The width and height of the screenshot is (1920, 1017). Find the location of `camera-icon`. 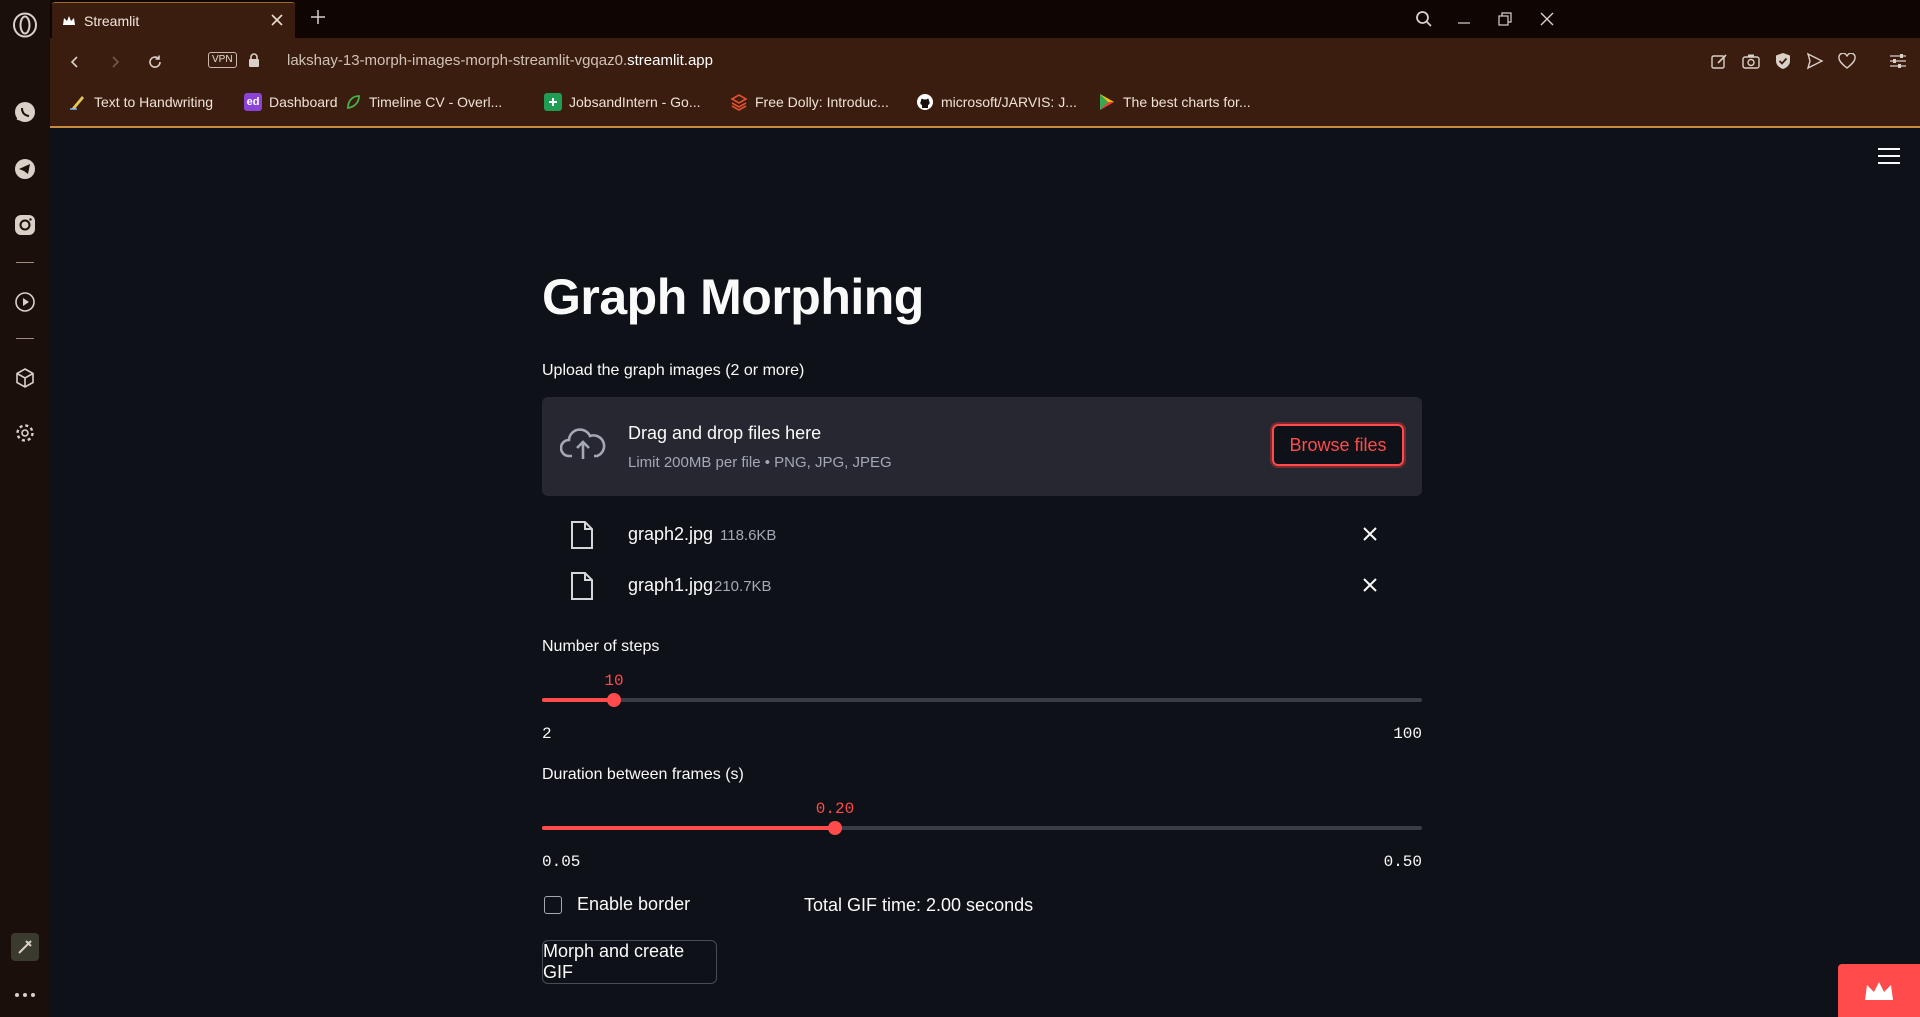

camera-icon is located at coordinates (1751, 61).